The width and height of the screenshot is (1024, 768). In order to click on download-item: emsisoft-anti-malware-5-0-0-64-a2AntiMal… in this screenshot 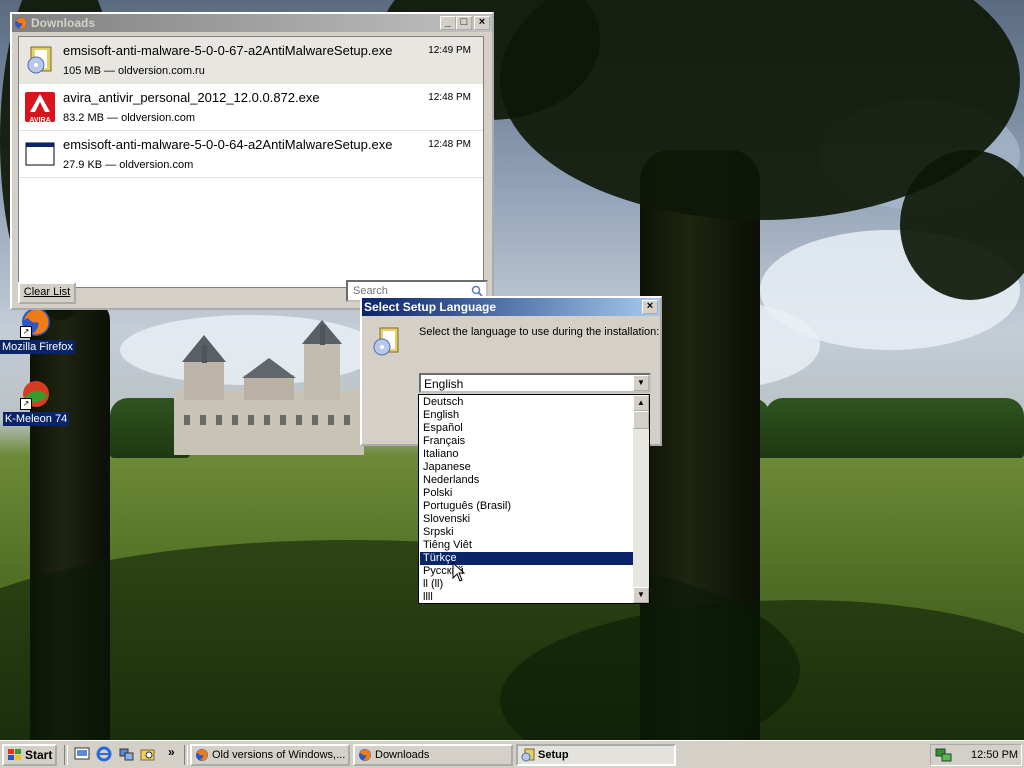, I will do `click(251, 154)`.